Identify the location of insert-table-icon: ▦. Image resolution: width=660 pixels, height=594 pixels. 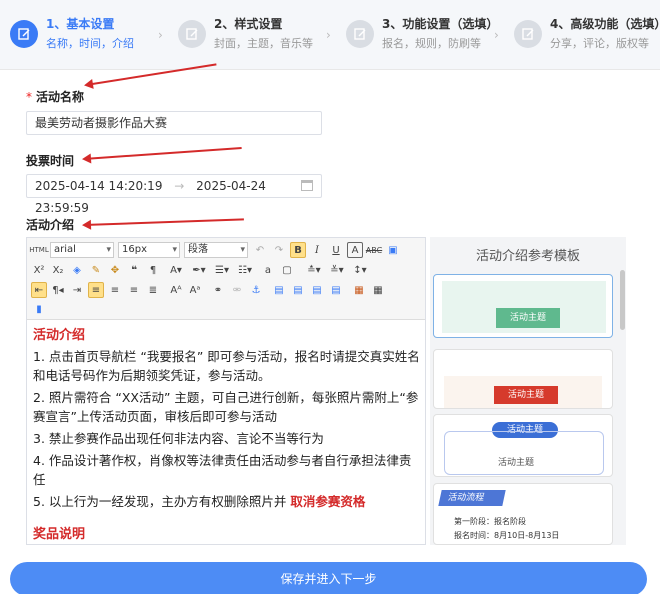
(378, 290).